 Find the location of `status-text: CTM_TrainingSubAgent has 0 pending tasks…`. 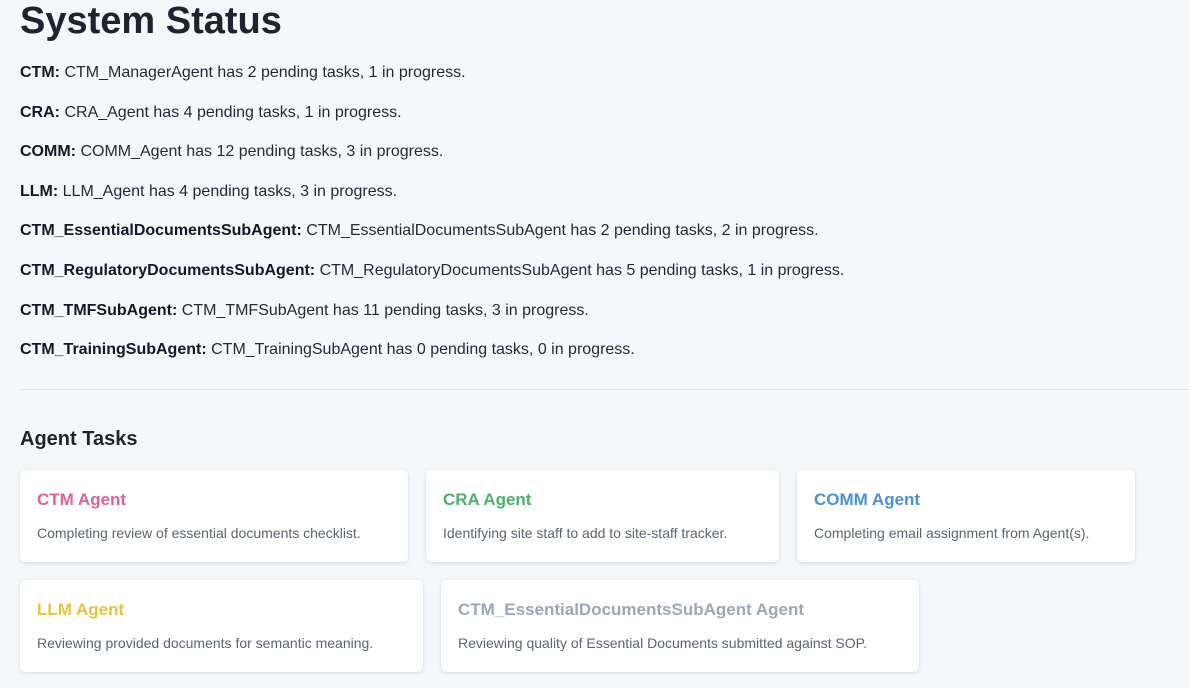

status-text: CTM_TrainingSubAgent has 0 pending tasks… is located at coordinates (423, 350).